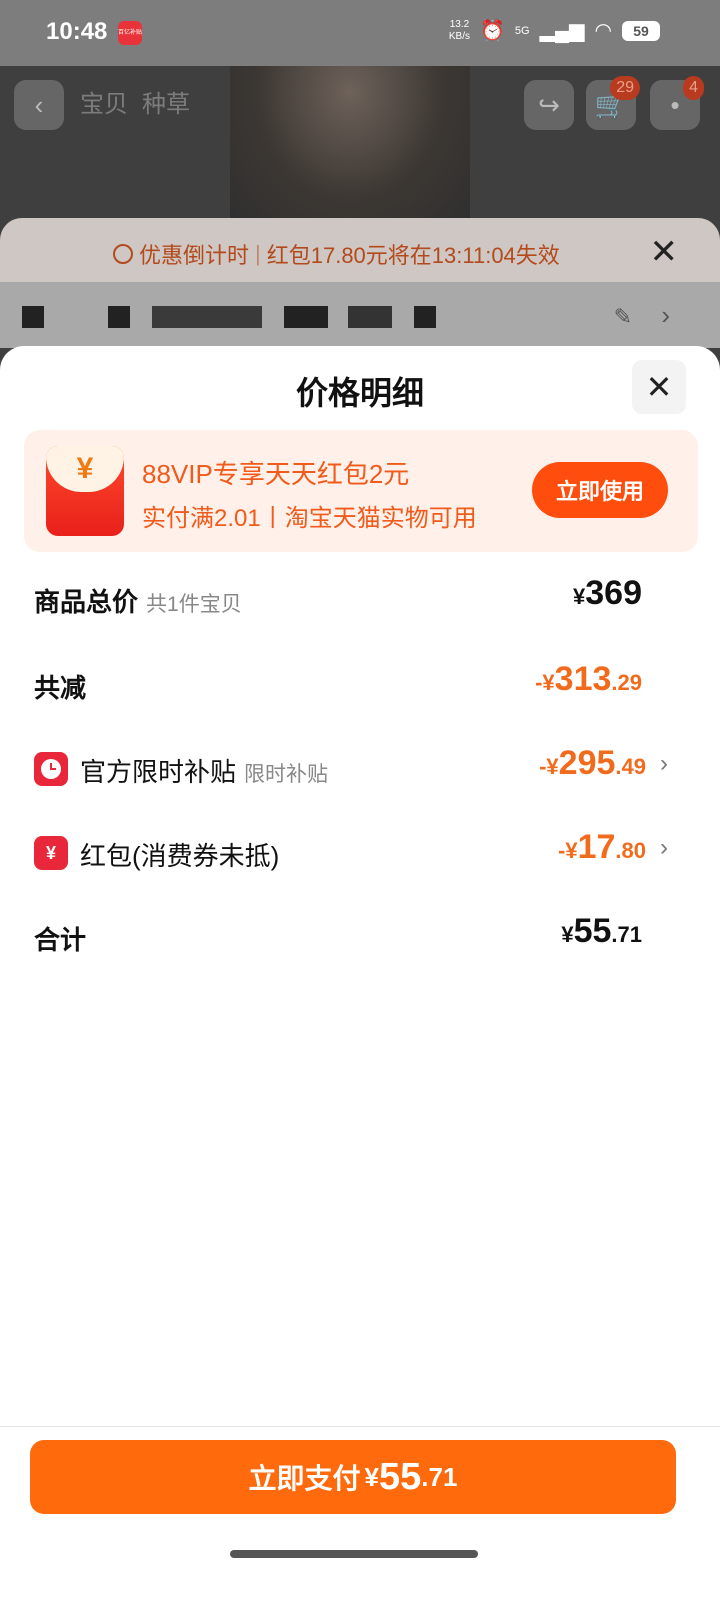 The height and width of the screenshot is (1600, 720). I want to click on countdown-banner: 优惠倒计时 | 红包17.80元将在13:11:04失效 ✕, so click(360, 250).